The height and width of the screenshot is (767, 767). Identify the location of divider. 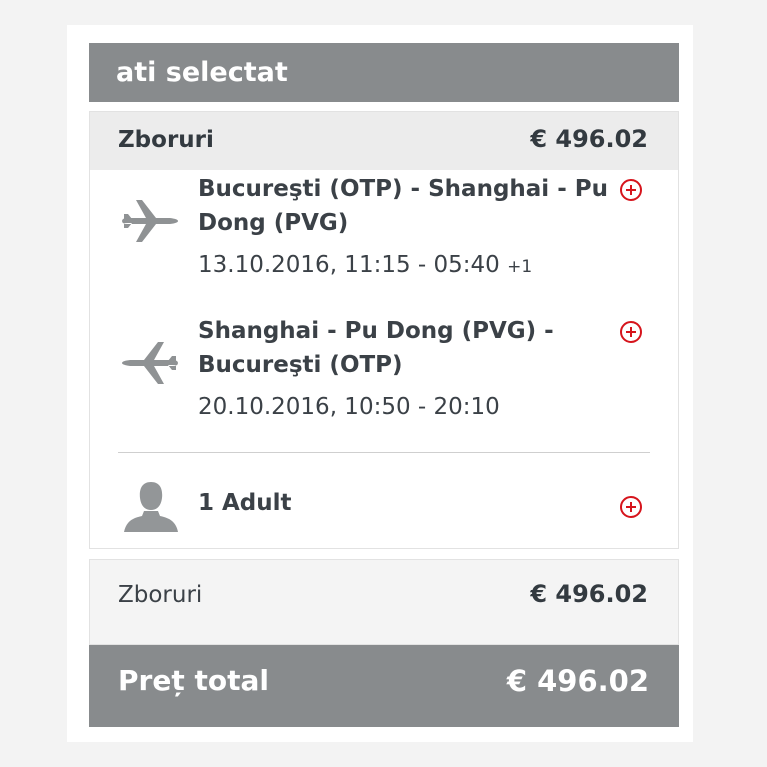
(384, 452).